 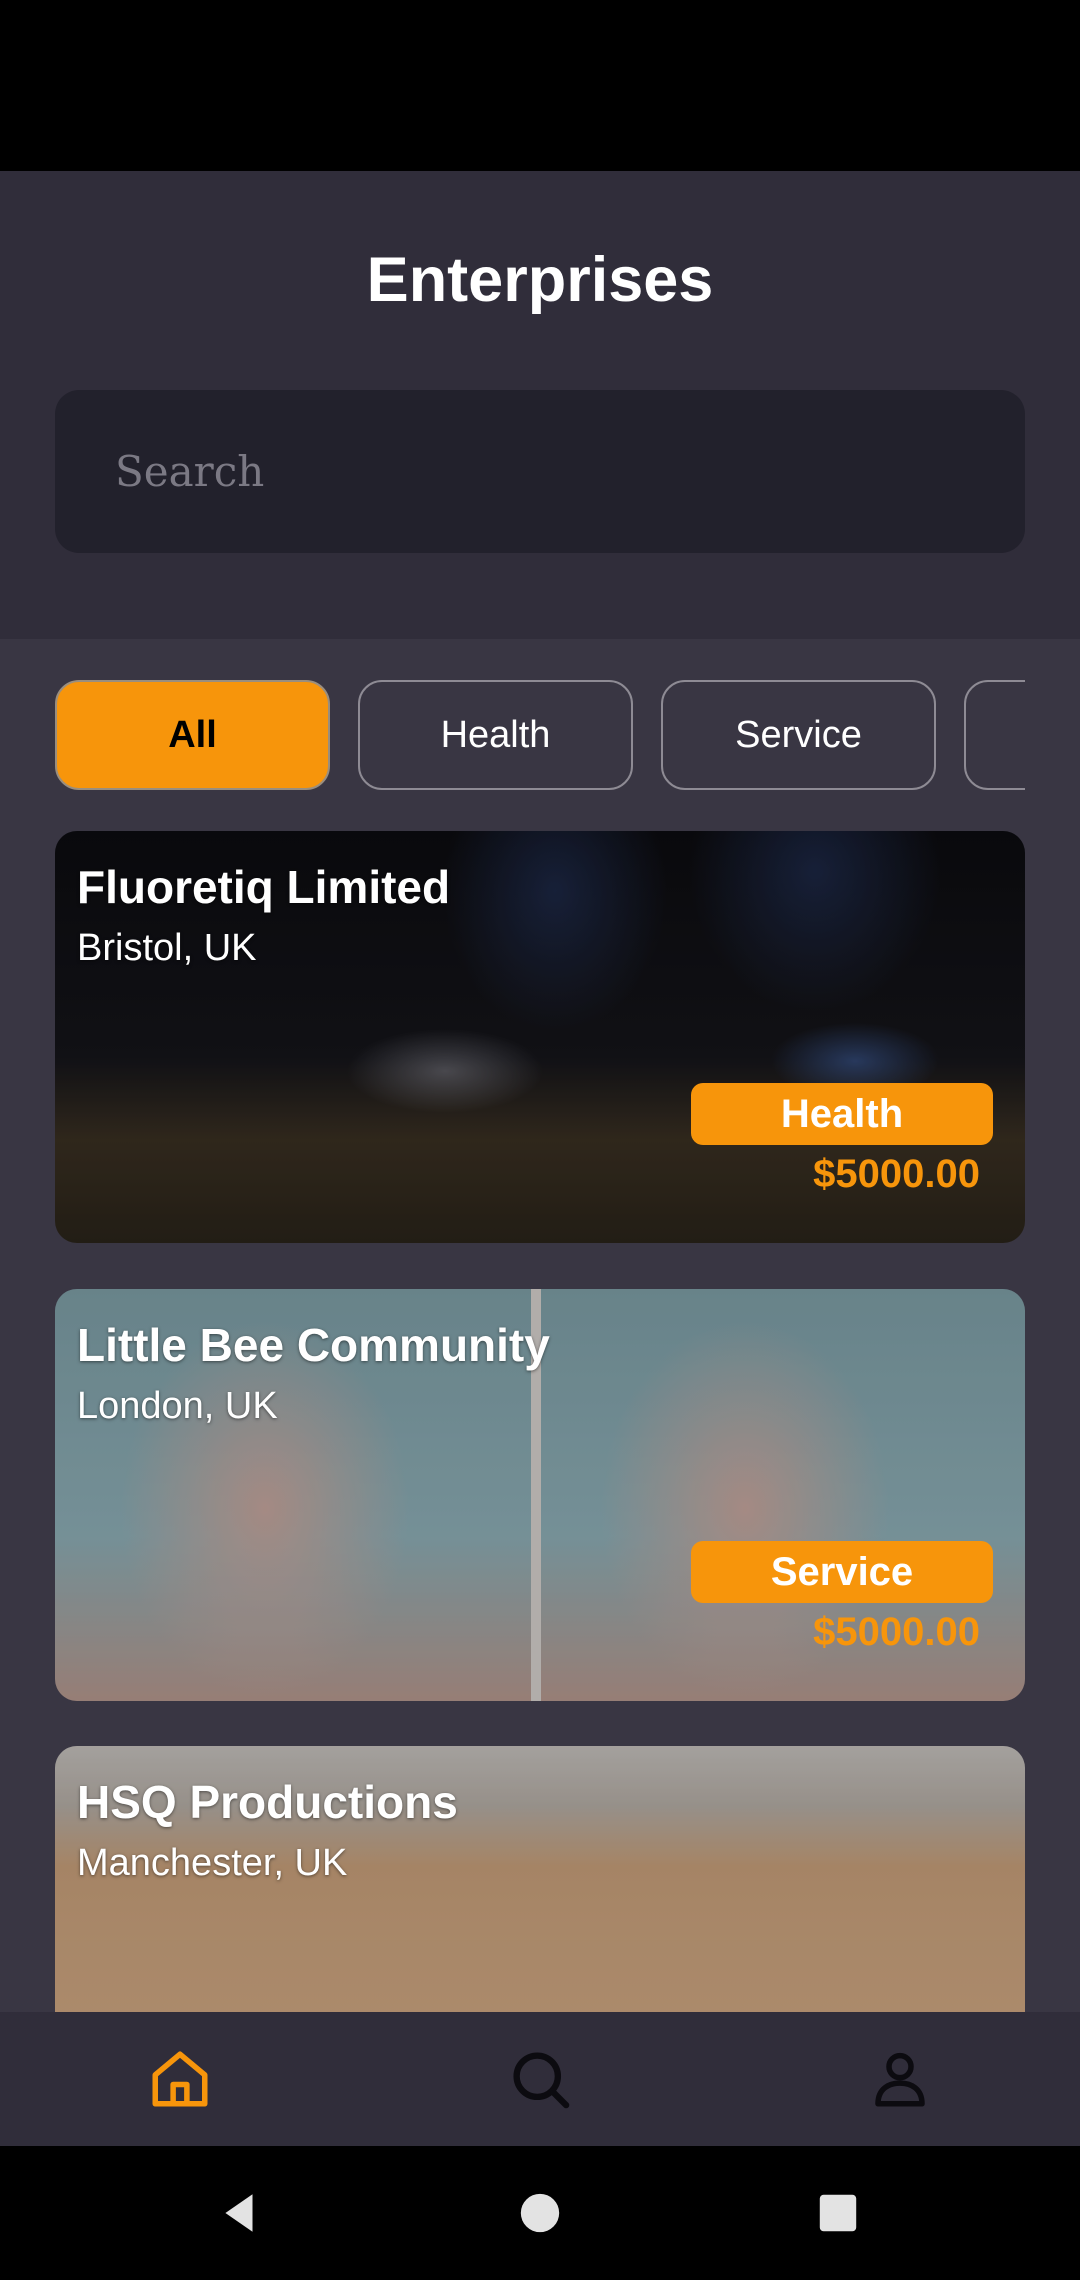 I want to click on filter-chip-service: Service, so click(x=798, y=735).